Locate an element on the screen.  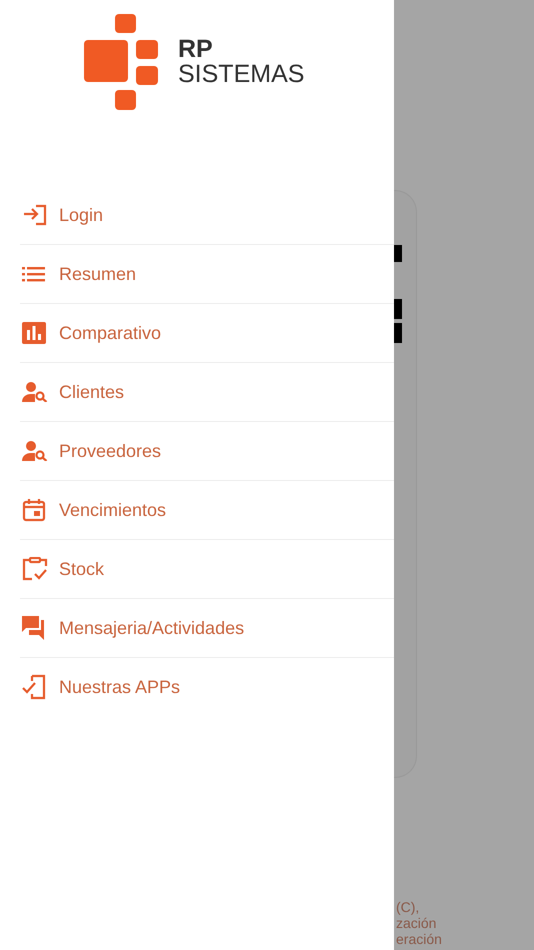
menu-item: Vencimientos is located at coordinates (207, 510).